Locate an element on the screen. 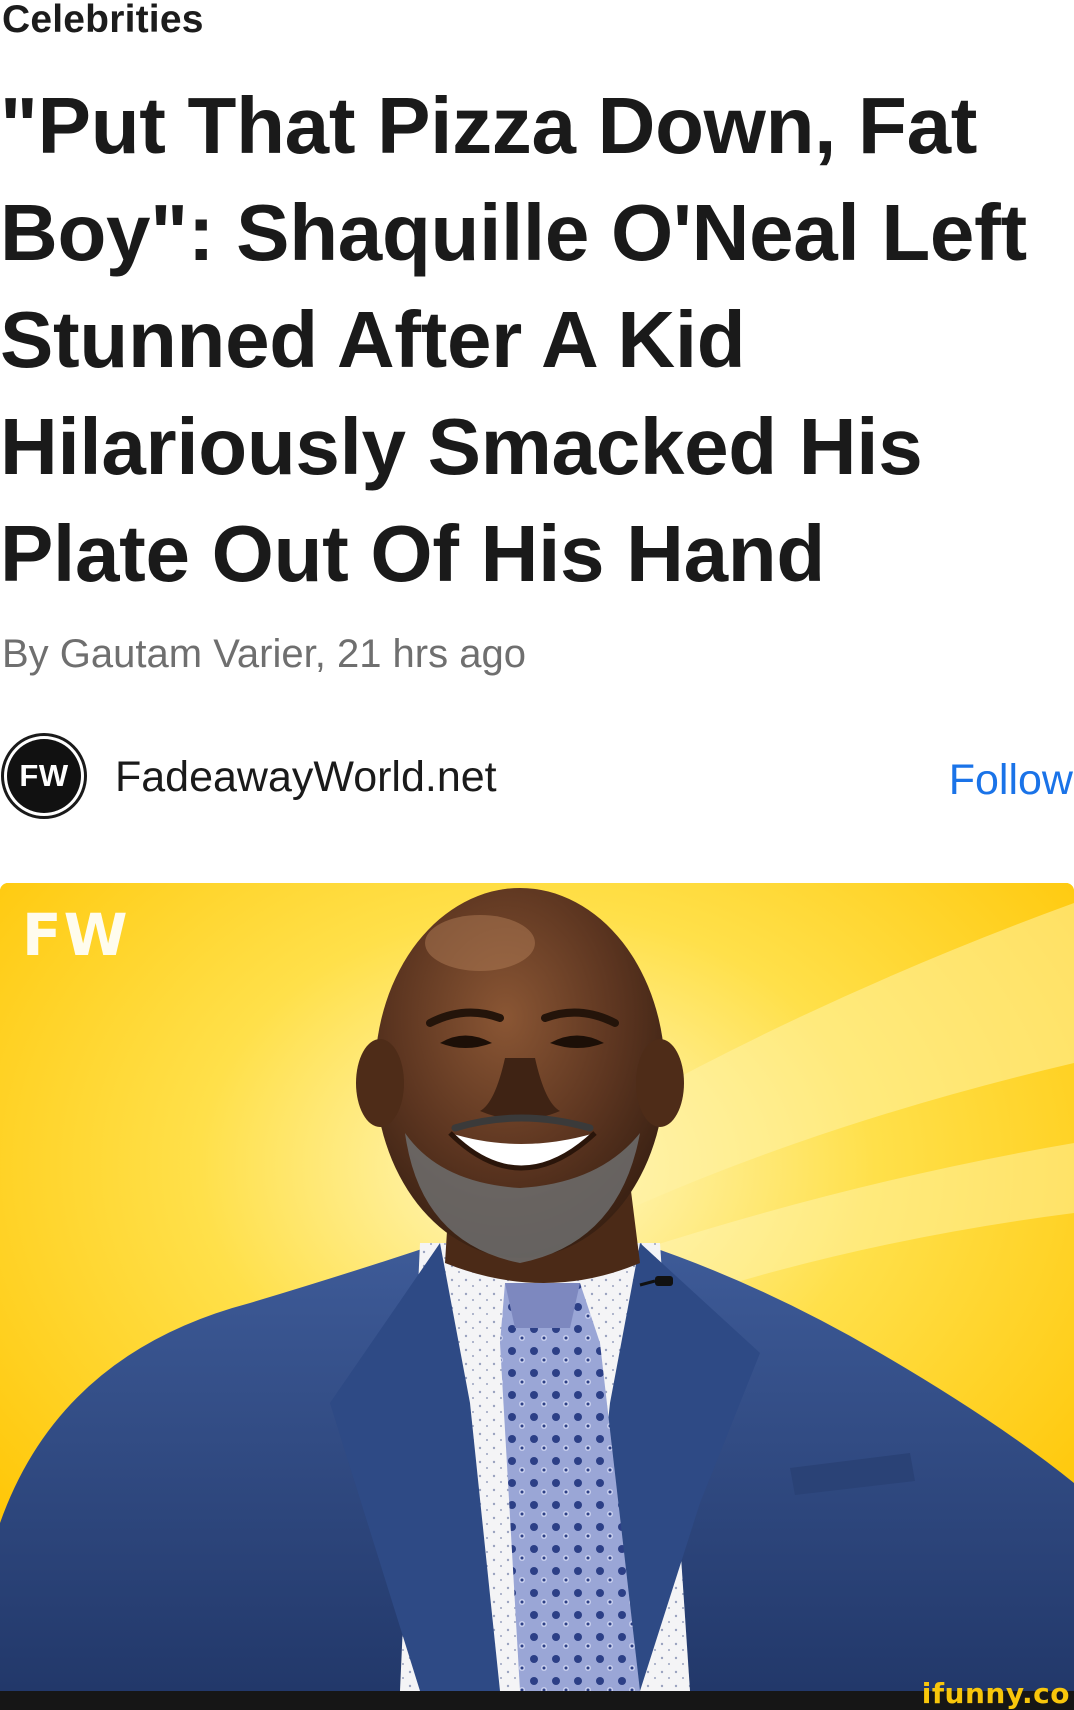 Image resolution: width=1074 pixels, height=1710 pixels. hero-badge: FW is located at coordinates (76, 935).